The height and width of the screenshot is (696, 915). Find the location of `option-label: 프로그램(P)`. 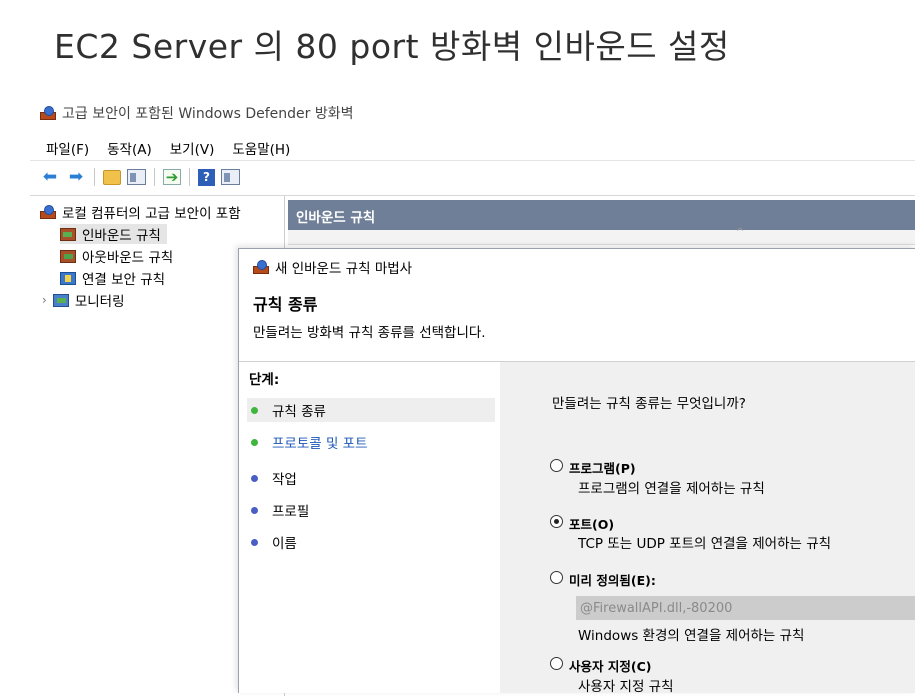

option-label: 프로그램(P) is located at coordinates (602, 468).